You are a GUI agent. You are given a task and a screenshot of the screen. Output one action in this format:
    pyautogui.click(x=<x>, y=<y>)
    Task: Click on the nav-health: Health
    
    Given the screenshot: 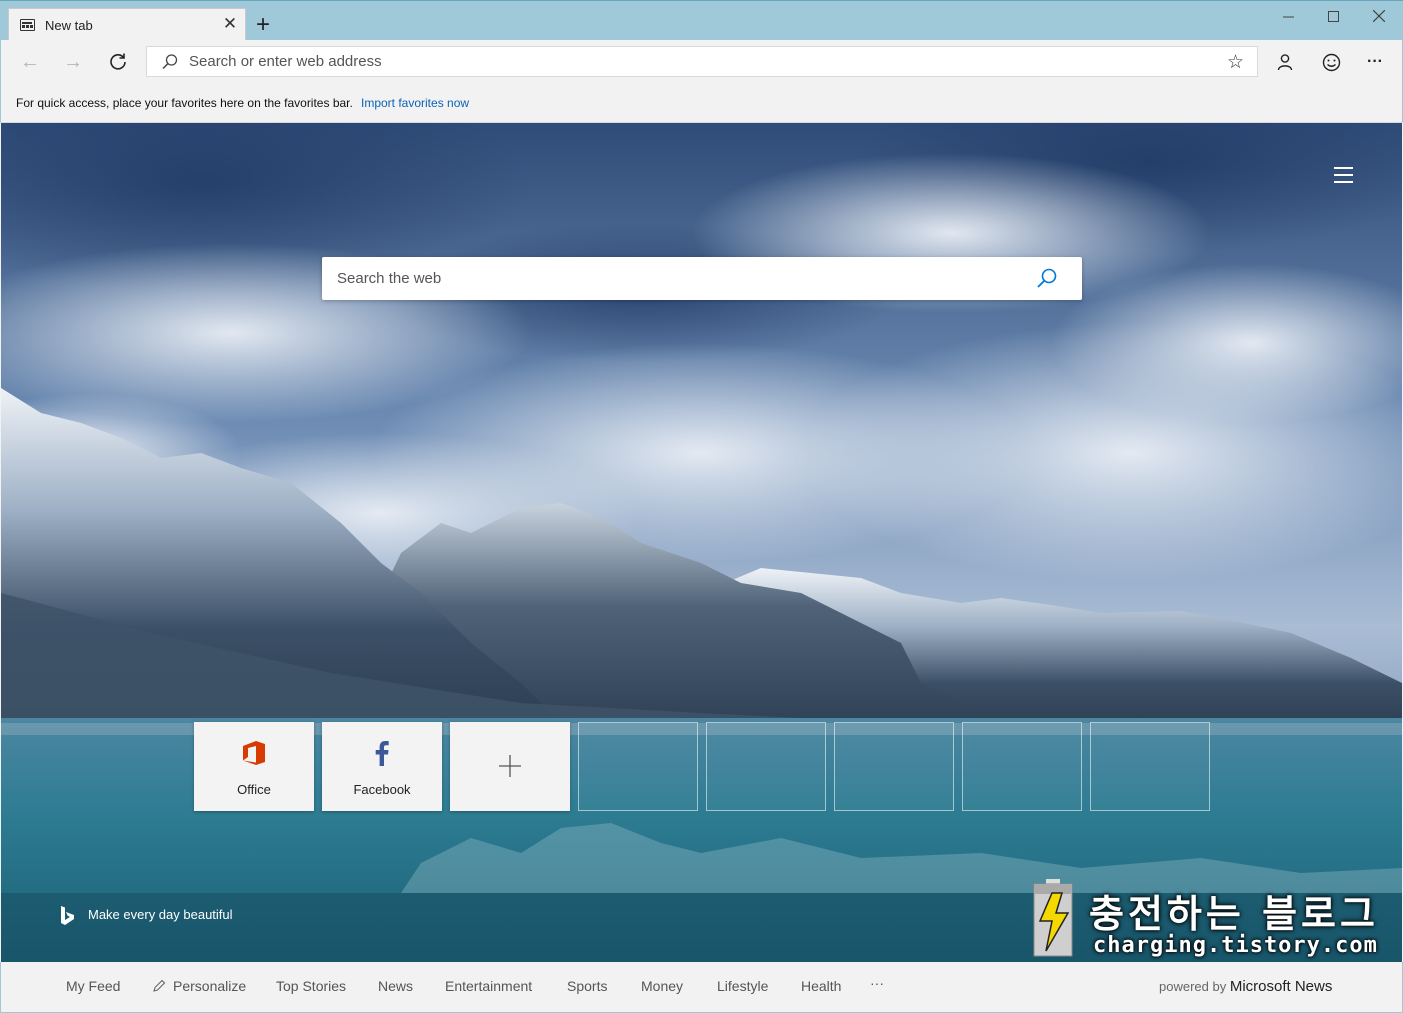 What is the action you would take?
    pyautogui.click(x=821, y=986)
    